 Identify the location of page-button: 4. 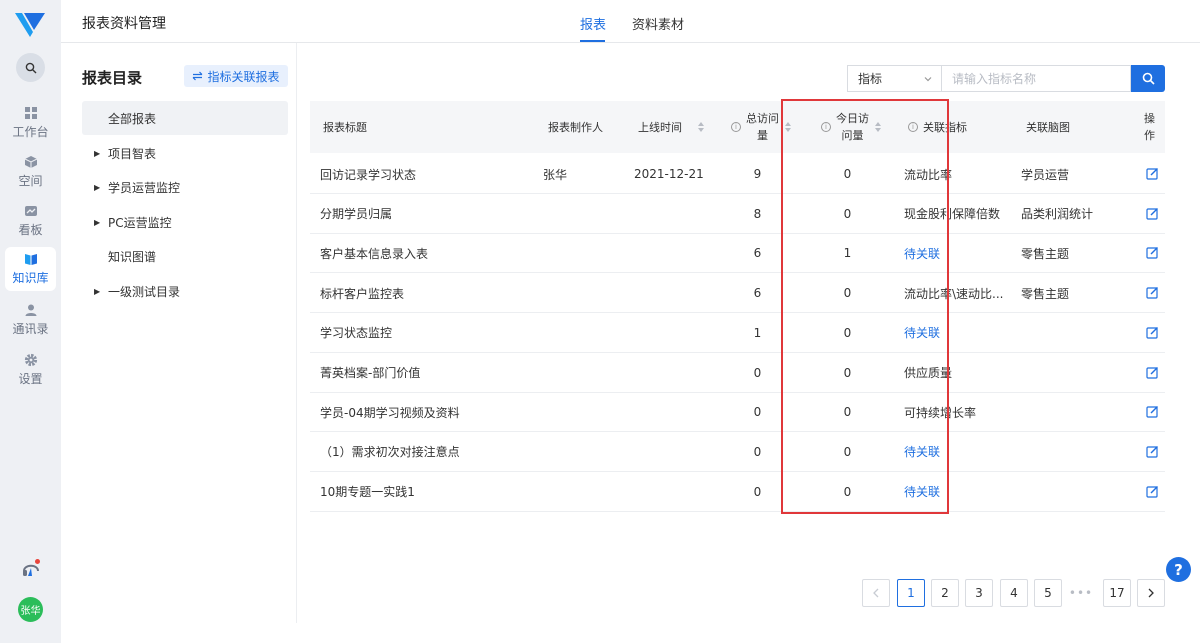
(1014, 593).